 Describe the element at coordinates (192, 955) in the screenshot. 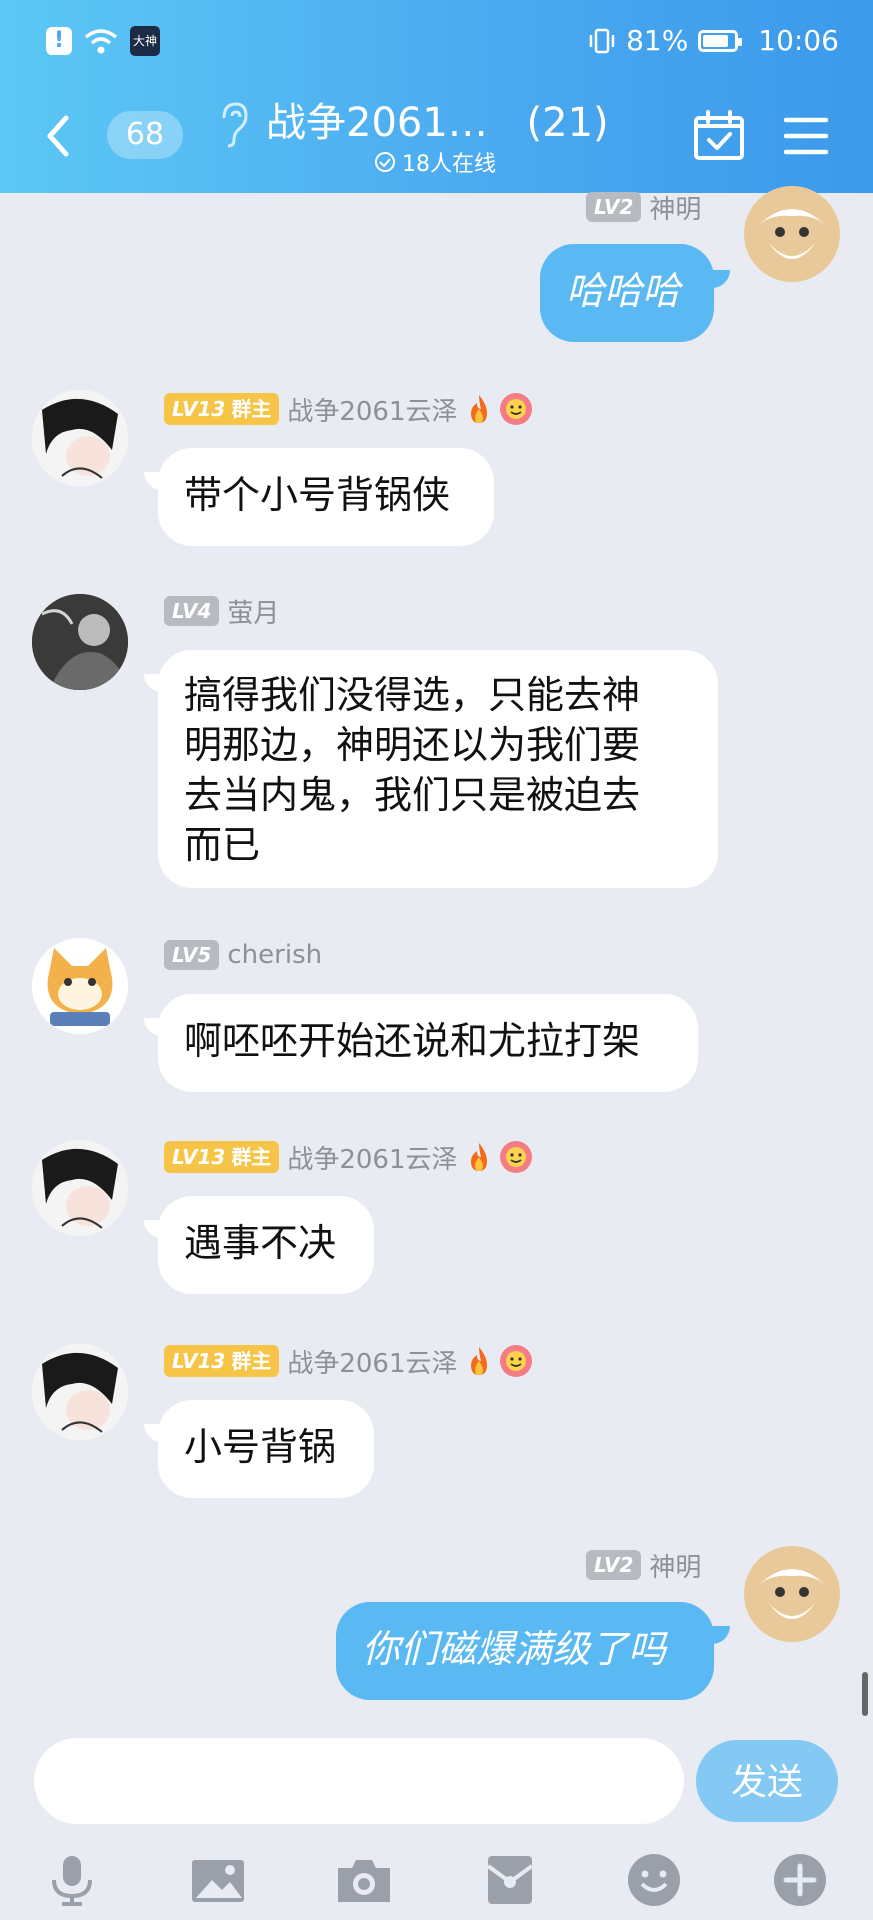

I see `level-badge: LV5` at that location.